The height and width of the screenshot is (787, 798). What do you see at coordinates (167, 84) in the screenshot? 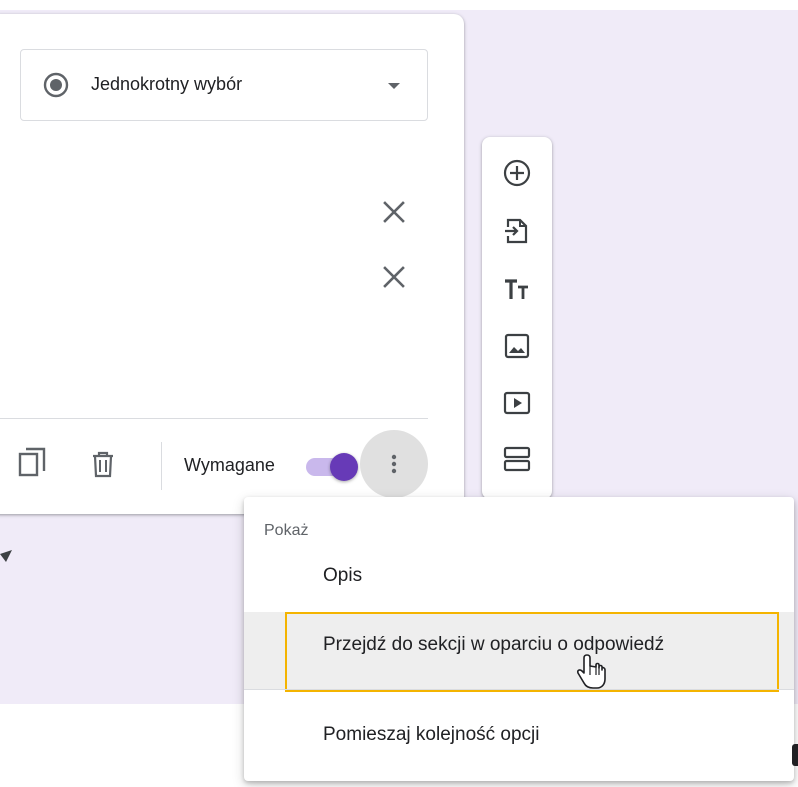
I see `question-type-label: Jednokrotny wybór` at bounding box center [167, 84].